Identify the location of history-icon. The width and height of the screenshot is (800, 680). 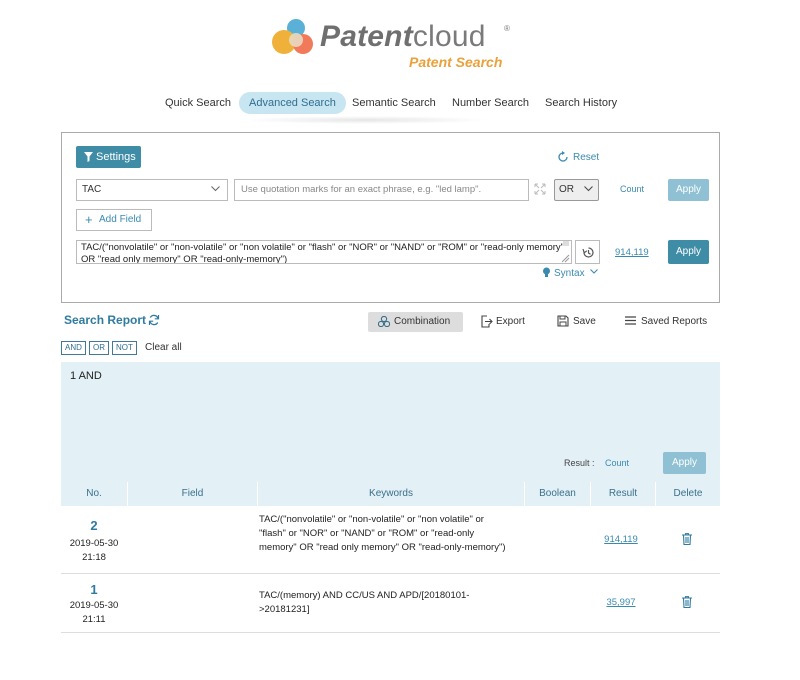
(588, 252).